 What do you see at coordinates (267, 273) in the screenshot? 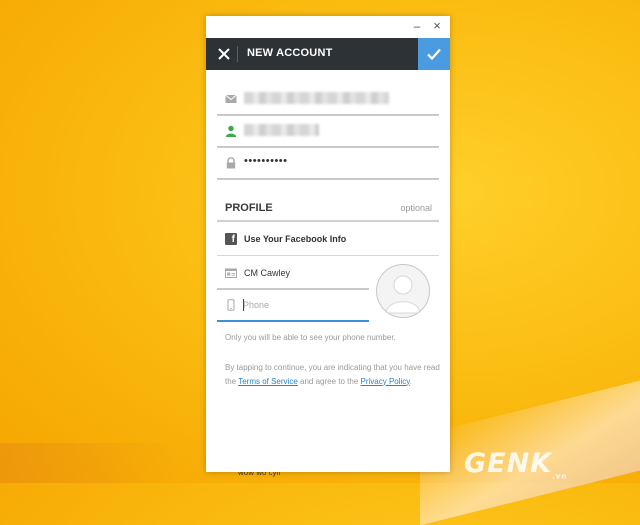
I see `name-value: CM Cawley` at bounding box center [267, 273].